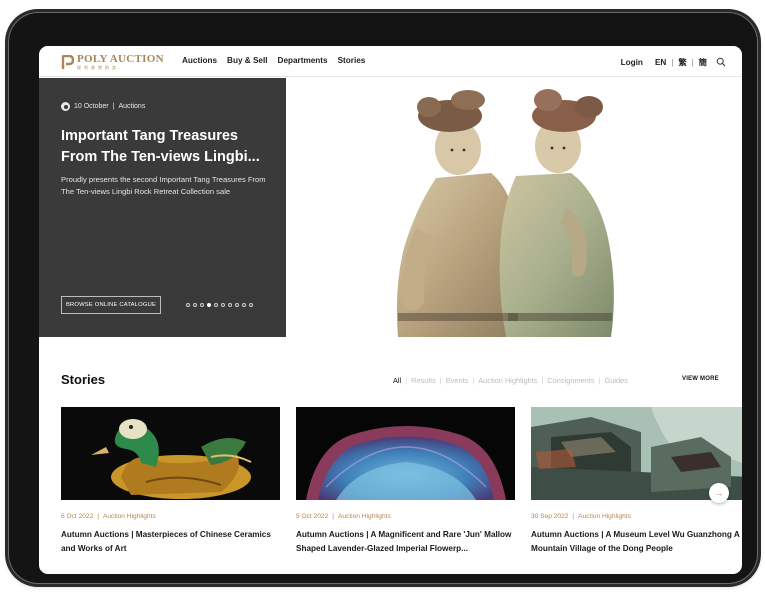  What do you see at coordinates (352, 60) in the screenshot?
I see `nav-stories: Stories` at bounding box center [352, 60].